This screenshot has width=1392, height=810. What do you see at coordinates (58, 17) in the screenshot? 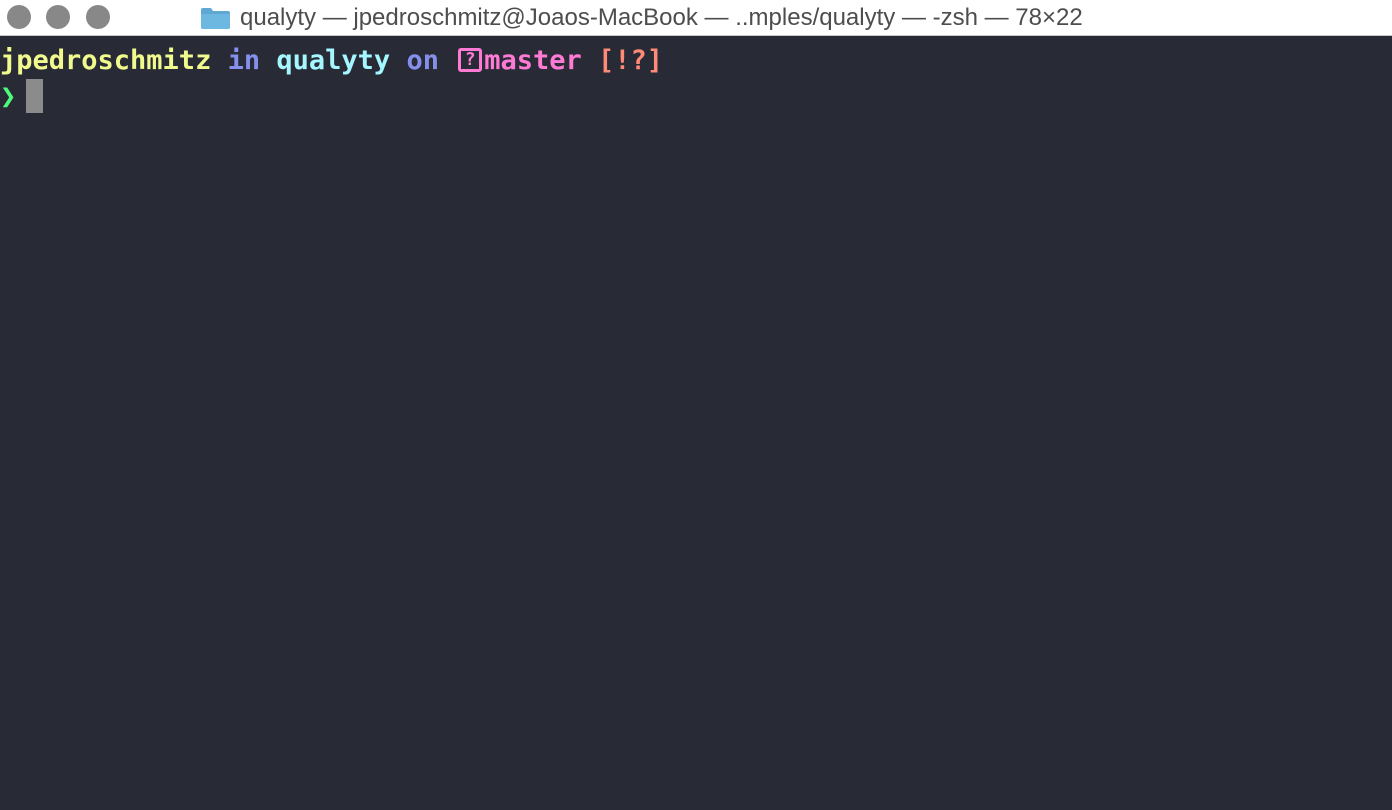
I see `minimize-button` at bounding box center [58, 17].